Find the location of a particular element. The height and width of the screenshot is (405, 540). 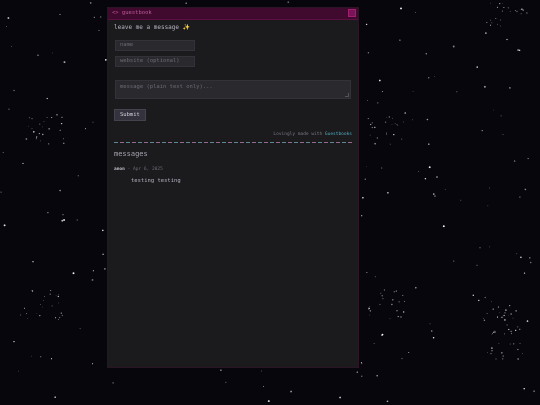

website-input: website (optional) is located at coordinates (155, 61).